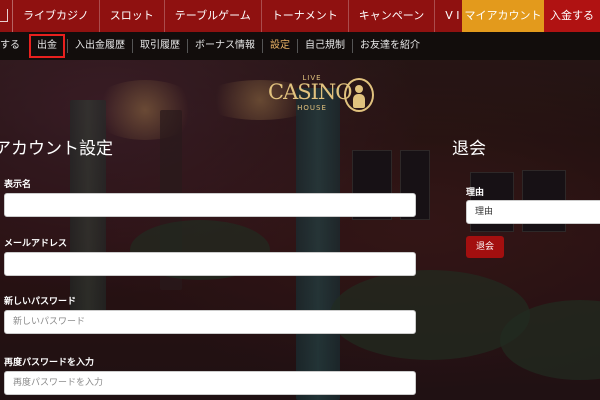  What do you see at coordinates (359, 95) in the screenshot?
I see `logo-lady-emblem-icon` at bounding box center [359, 95].